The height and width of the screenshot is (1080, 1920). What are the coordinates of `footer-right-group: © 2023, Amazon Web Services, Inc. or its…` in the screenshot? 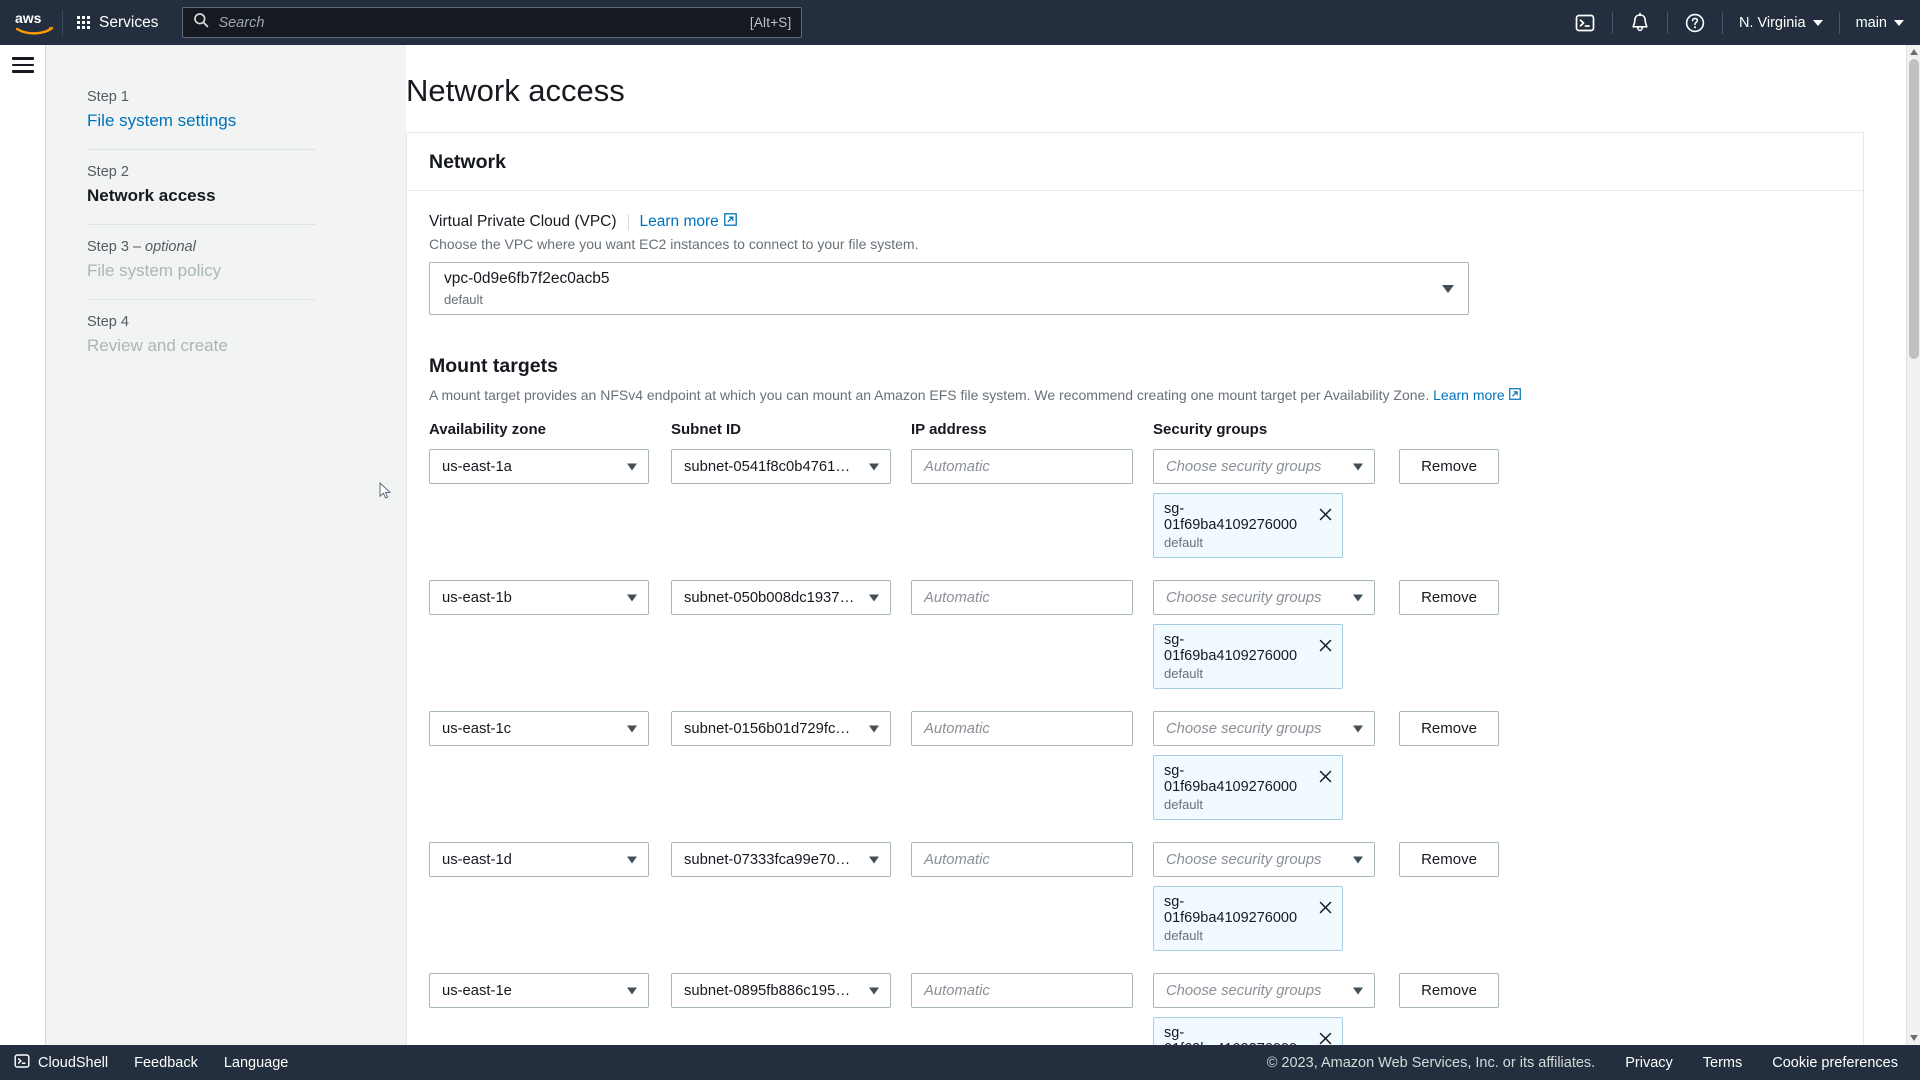 It's located at (1593, 1063).